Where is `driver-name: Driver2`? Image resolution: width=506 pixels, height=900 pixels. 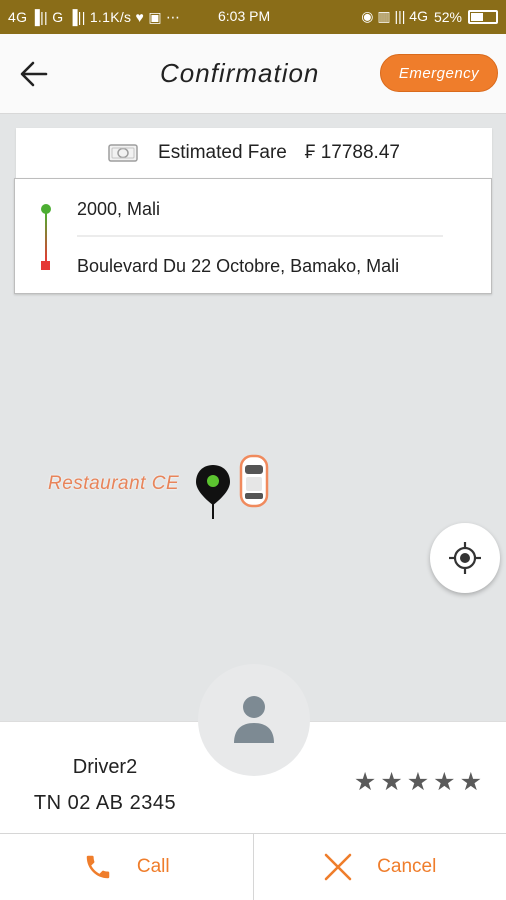
driver-name: Driver2 is located at coordinates (105, 767).